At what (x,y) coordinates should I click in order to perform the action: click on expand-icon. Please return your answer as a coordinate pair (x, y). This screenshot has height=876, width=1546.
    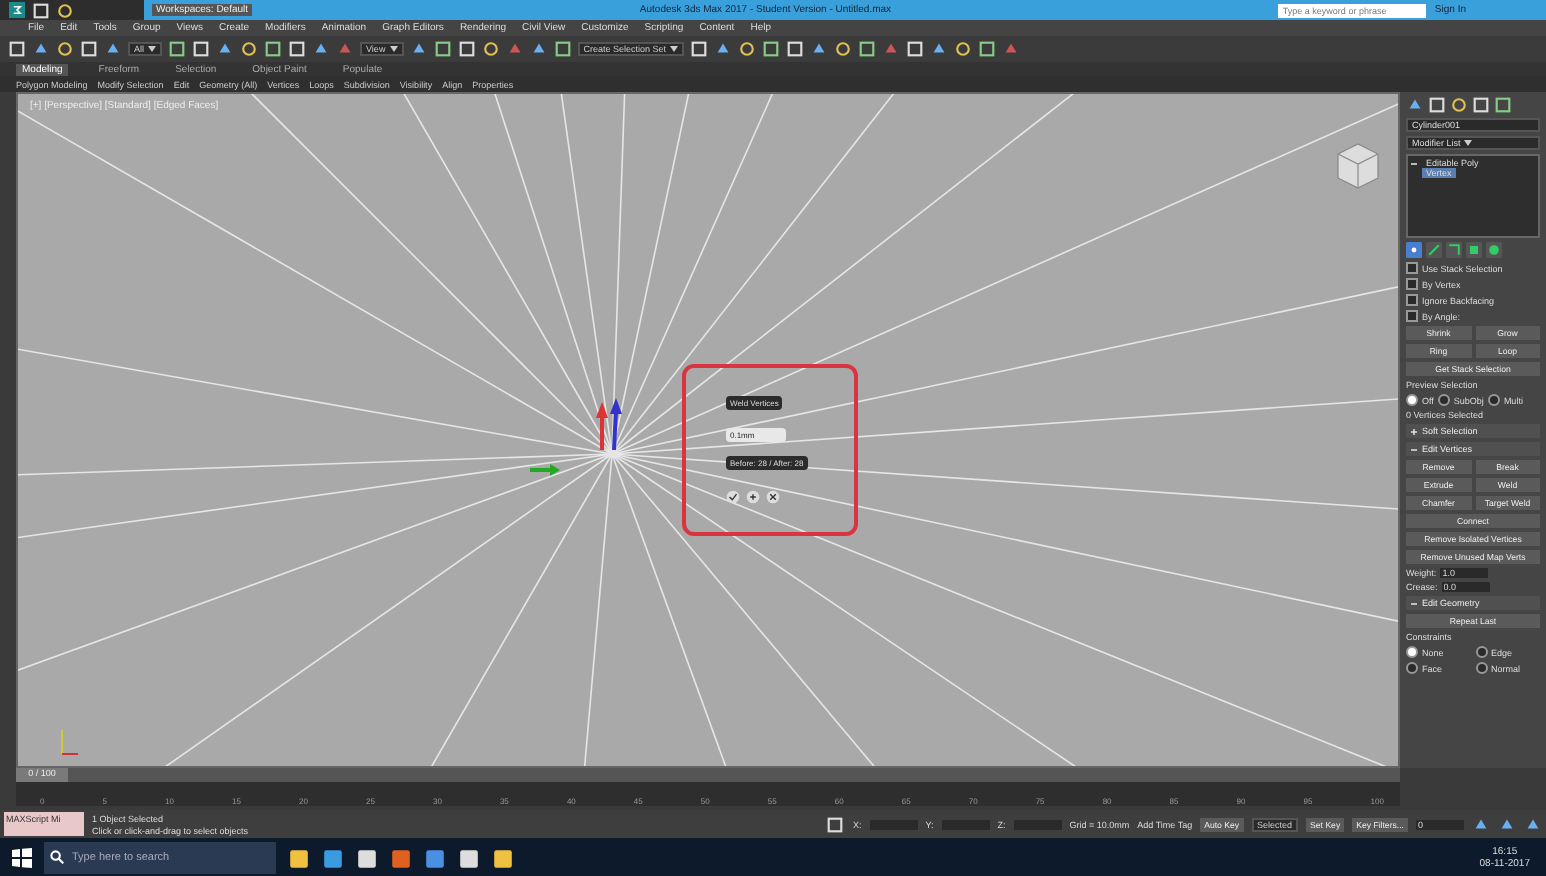
    Looking at the image, I should click on (1414, 431).